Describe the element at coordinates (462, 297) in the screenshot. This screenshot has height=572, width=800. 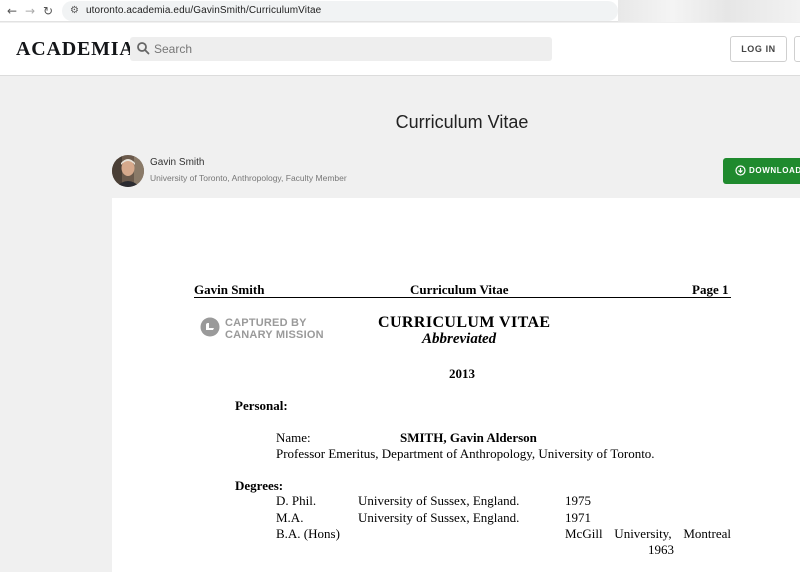
I see `running-head-rule` at that location.